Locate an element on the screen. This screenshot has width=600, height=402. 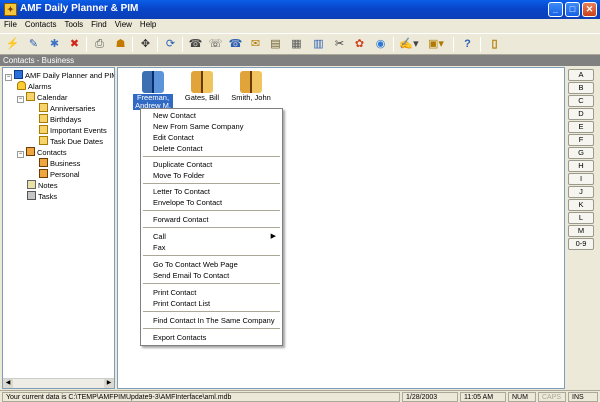
horizontal-scrollbar: ◀ ▶ is located at coordinates (58, 383).